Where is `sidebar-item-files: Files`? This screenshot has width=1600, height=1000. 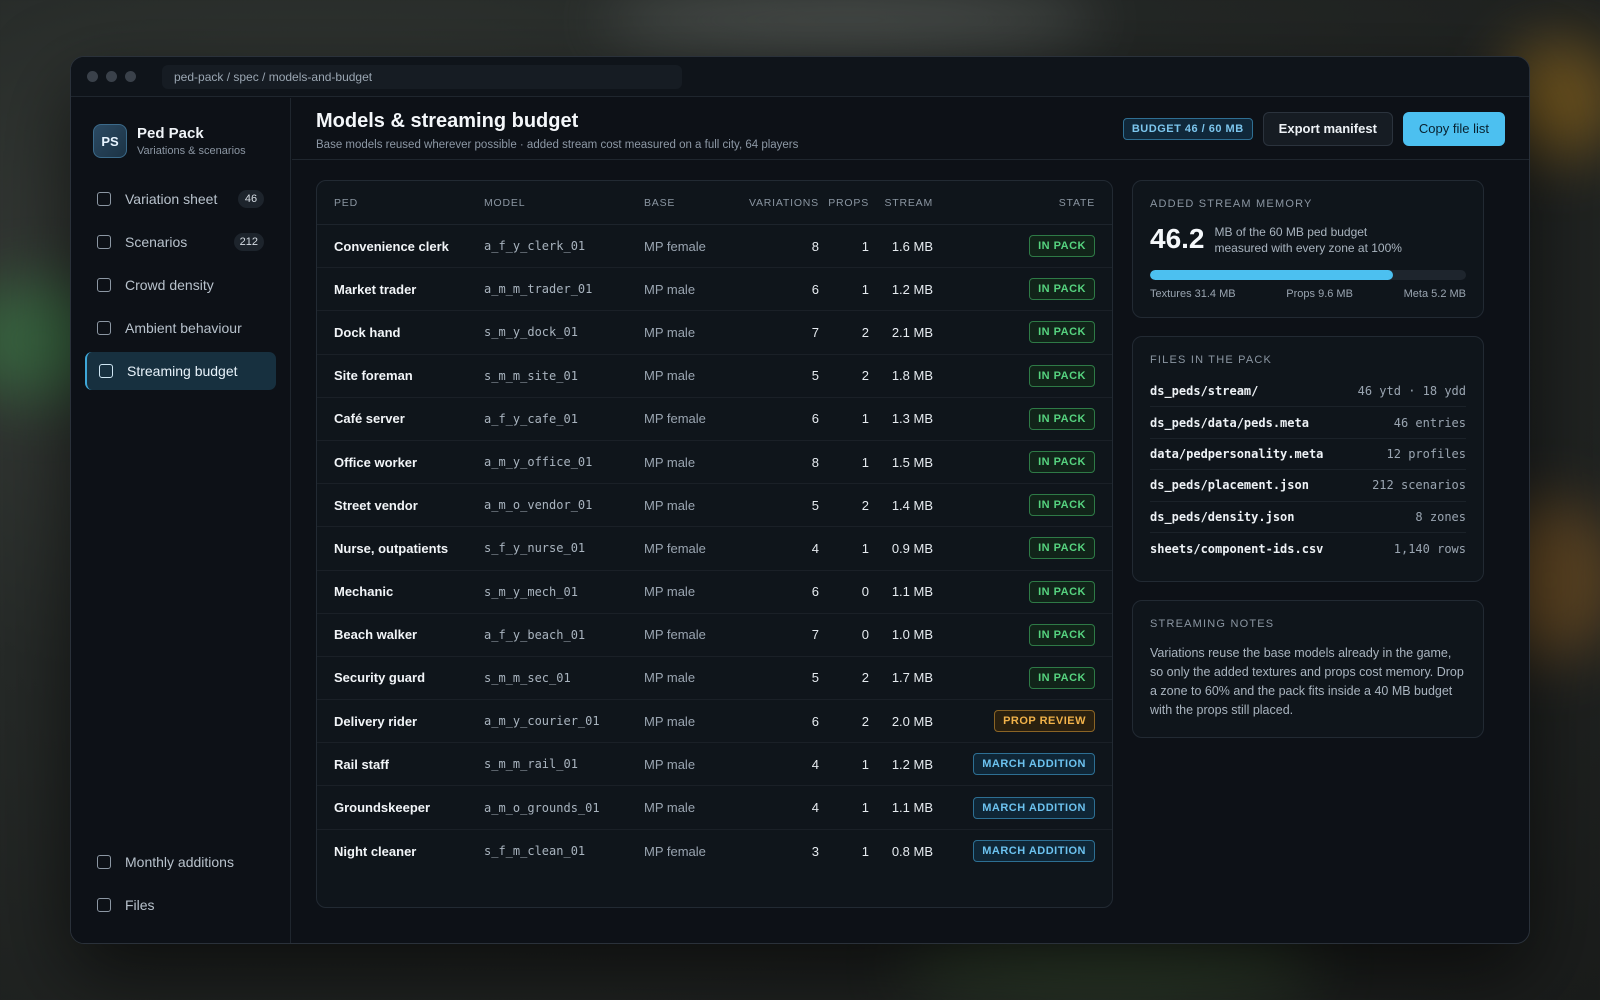
sidebar-item-files: Files is located at coordinates (180, 905).